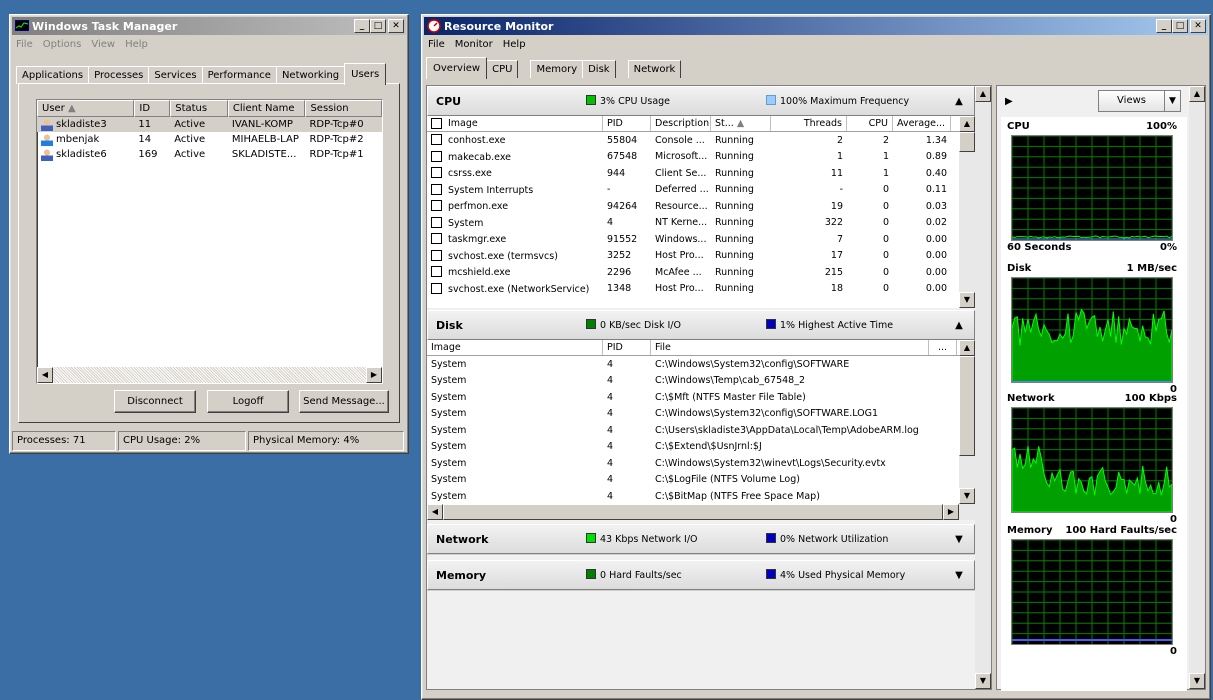 The image size is (1213, 700). I want to click on tab-performance: Performance, so click(239, 75).